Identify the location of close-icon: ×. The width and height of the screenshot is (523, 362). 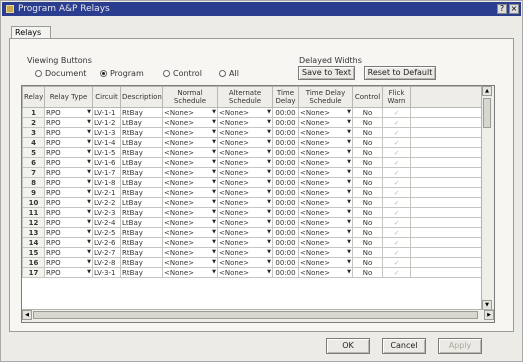
(514, 9).